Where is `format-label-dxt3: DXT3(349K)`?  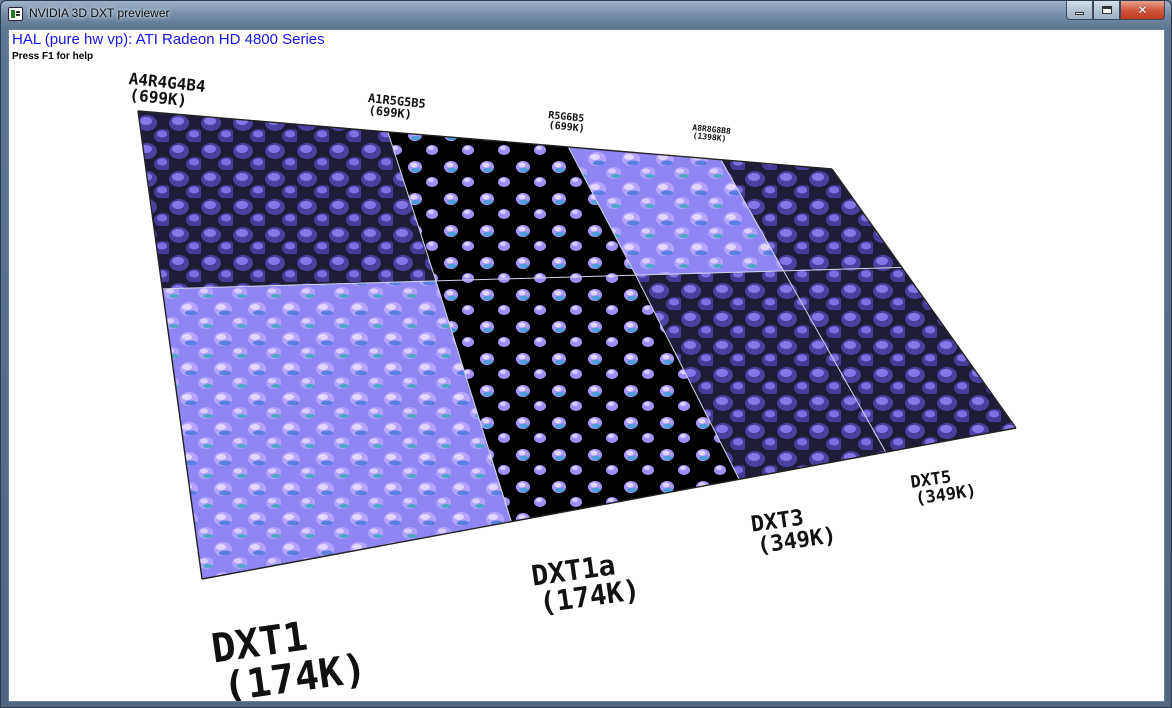
format-label-dxt3: DXT3(349K) is located at coordinates (793, 532).